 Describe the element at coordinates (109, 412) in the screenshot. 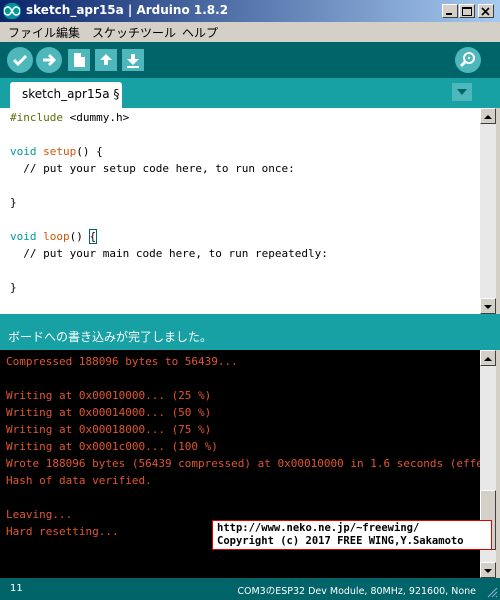

I see `console-line: Writing at 0x00014000... (50 %)` at that location.